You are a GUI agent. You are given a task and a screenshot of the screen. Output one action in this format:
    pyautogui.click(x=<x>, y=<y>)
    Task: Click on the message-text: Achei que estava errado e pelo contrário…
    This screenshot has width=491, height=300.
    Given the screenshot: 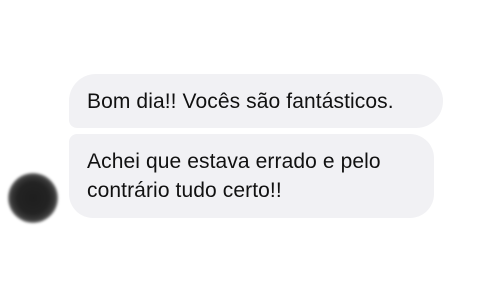 What is the action you would take?
    pyautogui.click(x=234, y=176)
    